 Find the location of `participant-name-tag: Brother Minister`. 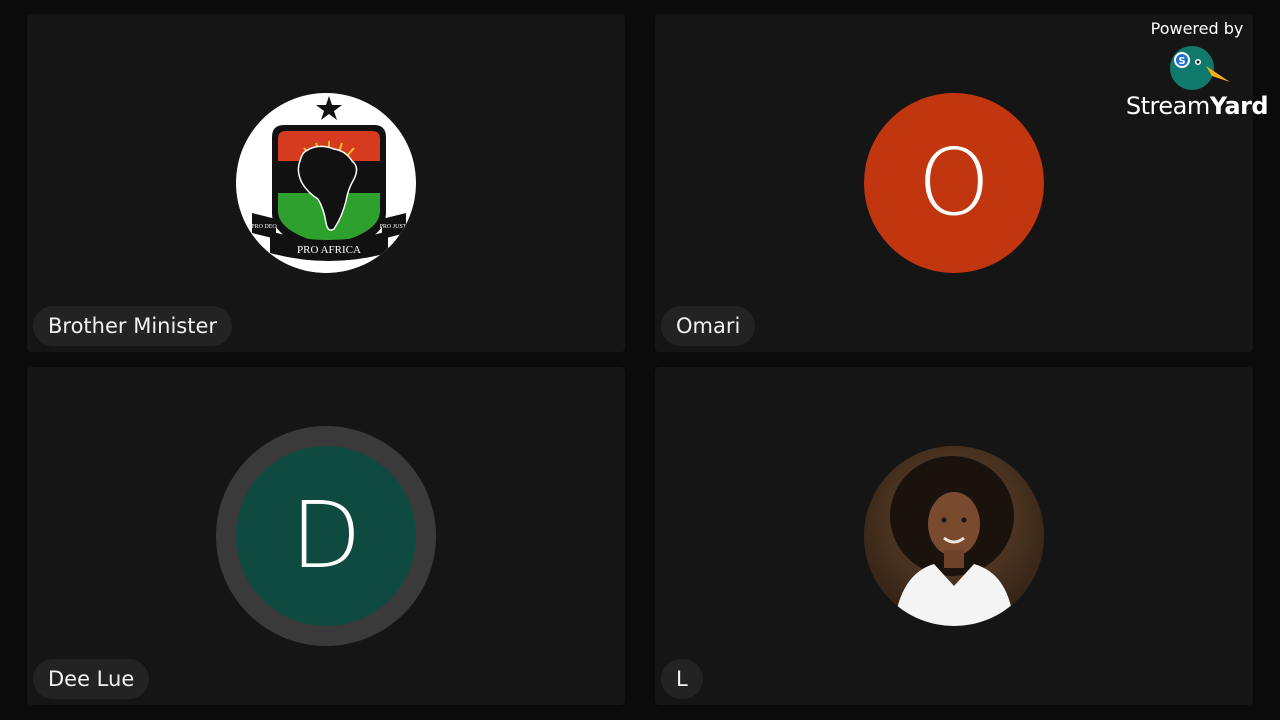

participant-name-tag: Brother Minister is located at coordinates (133, 326).